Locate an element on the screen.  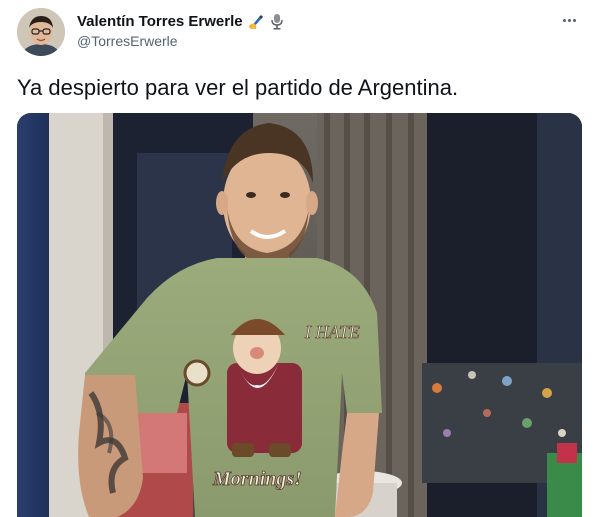
more-options-icon is located at coordinates (569, 20).